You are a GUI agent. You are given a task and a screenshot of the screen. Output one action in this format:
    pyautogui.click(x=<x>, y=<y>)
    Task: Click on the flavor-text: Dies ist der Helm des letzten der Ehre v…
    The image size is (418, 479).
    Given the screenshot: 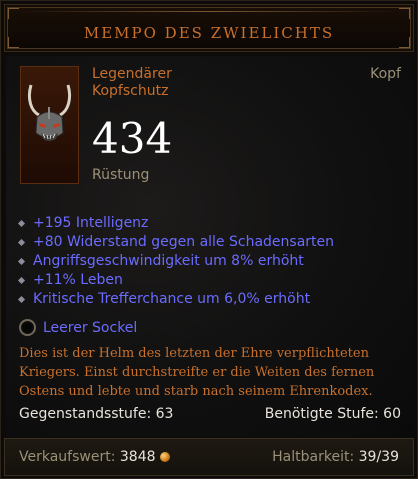 What is the action you would take?
    pyautogui.click(x=211, y=372)
    